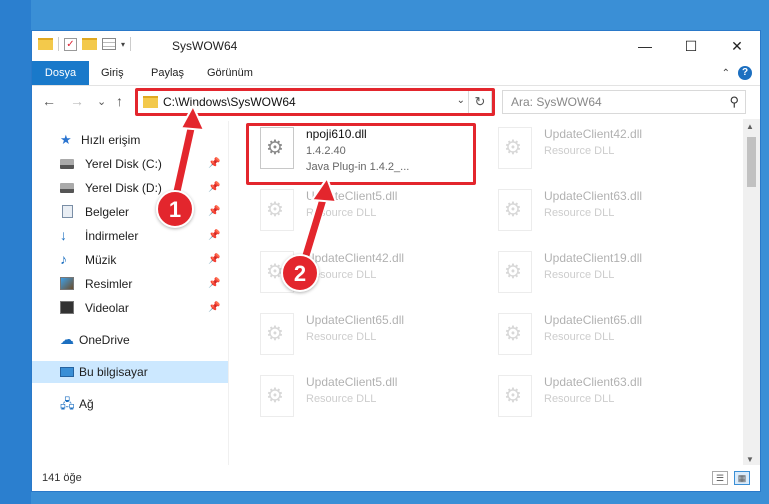 The width and height of the screenshot is (769, 504). I want to click on step-1-badge: 1, so click(175, 209).